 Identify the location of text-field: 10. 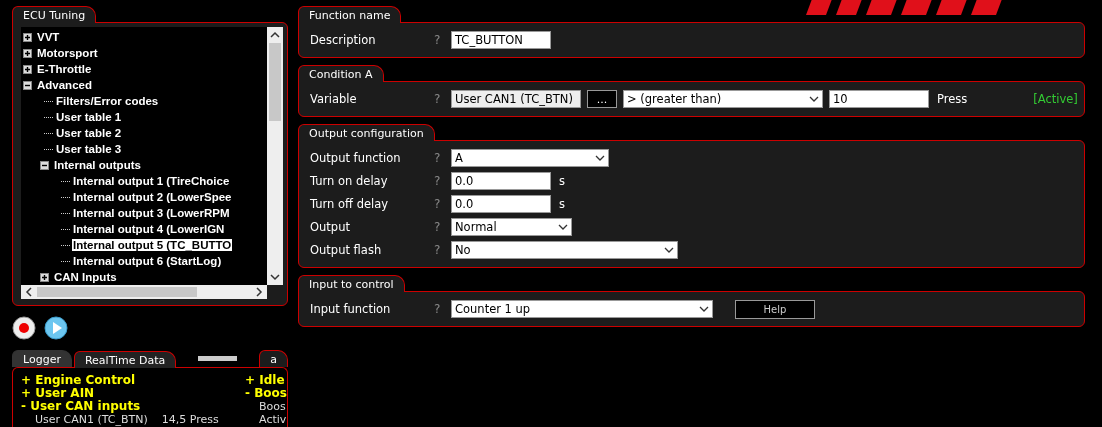
(879, 99).